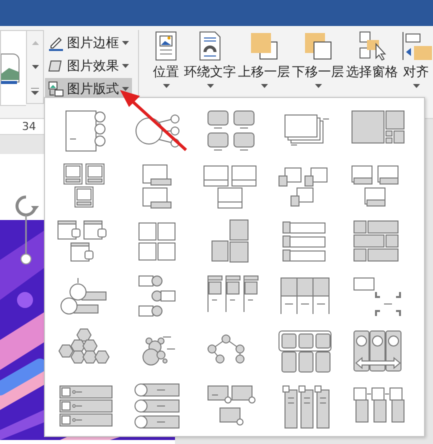 The width and height of the screenshot is (433, 444). What do you see at coordinates (13, 68) in the screenshot?
I see `picture-style-gallery` at bounding box center [13, 68].